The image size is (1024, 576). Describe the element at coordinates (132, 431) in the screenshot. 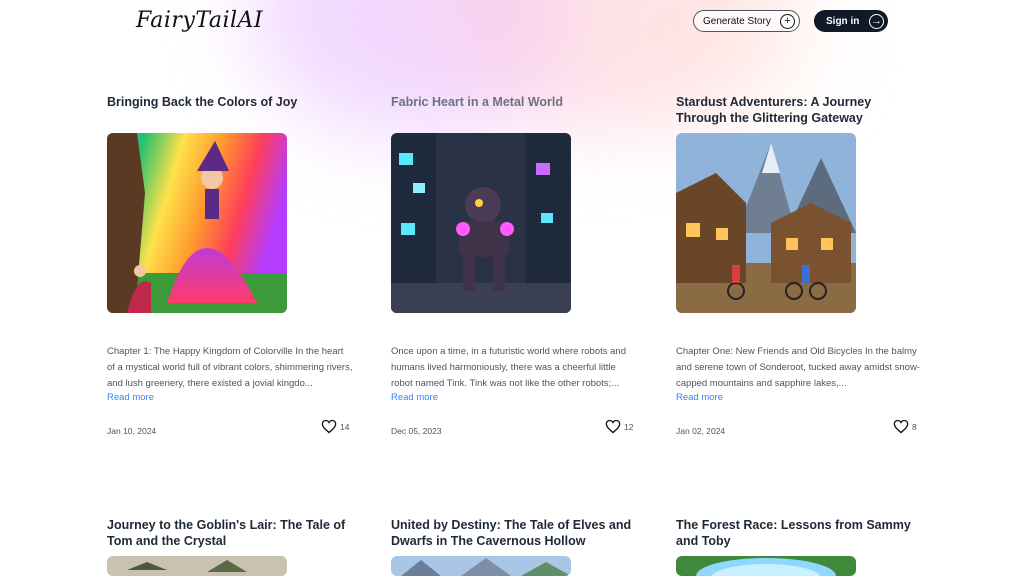

I see `story-date: Jan 10, 2024` at that location.